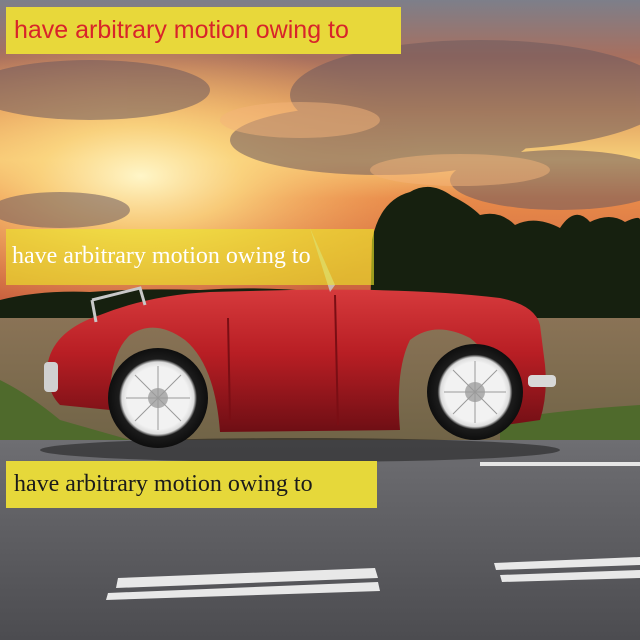 Image resolution: width=640 pixels, height=640 pixels. What do you see at coordinates (203, 30) in the screenshot?
I see `caption-top: have arbitrary motion owing to` at bounding box center [203, 30].